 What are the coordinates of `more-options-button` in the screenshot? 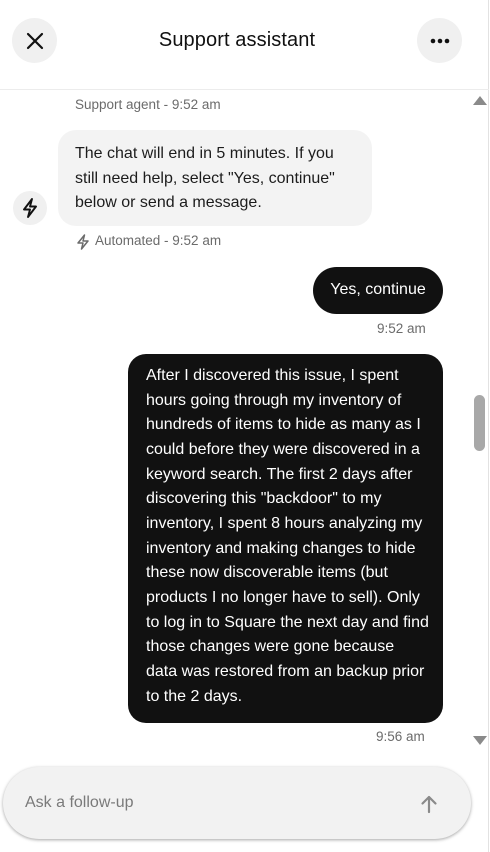 It's located at (439, 40).